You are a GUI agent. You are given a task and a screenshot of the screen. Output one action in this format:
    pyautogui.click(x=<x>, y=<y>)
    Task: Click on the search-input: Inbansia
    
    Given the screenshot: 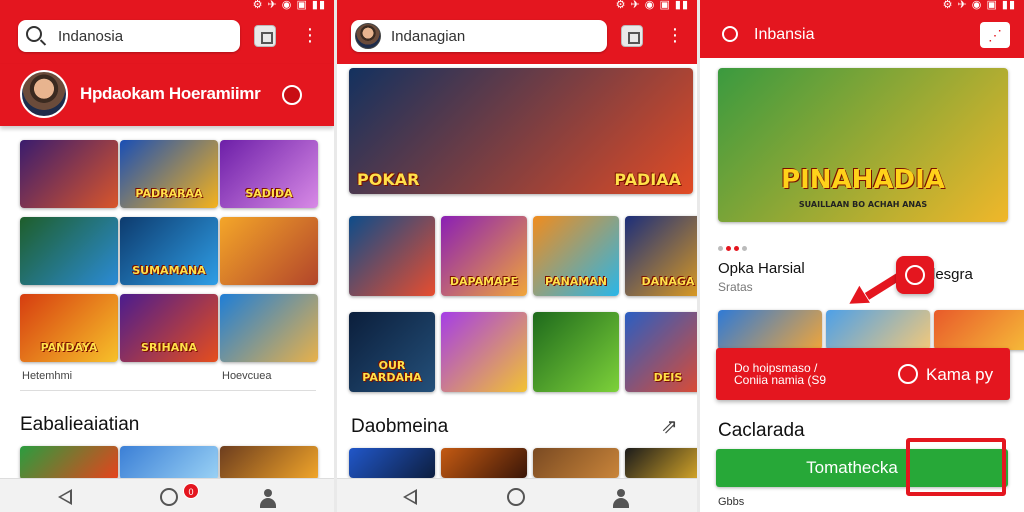 What is the action you would take?
    pyautogui.click(x=784, y=35)
    